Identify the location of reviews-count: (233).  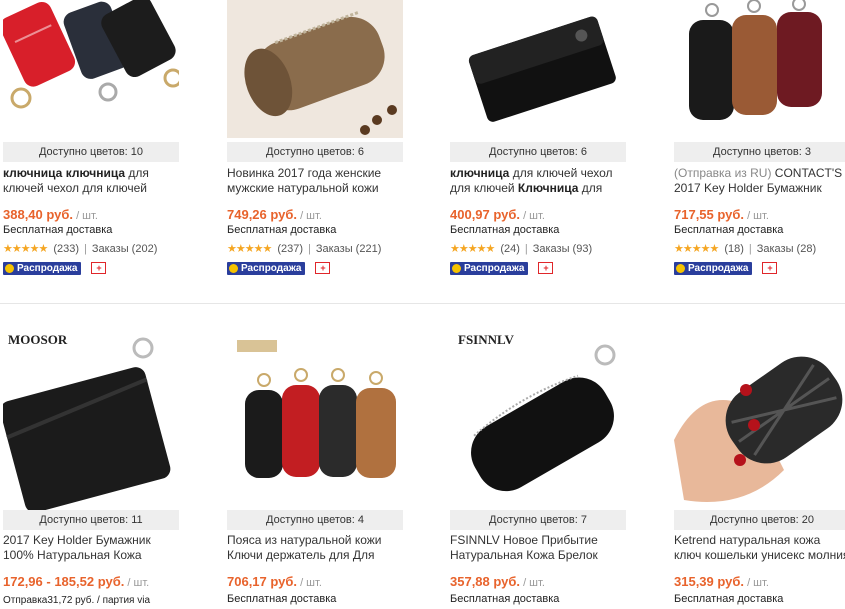
(66, 249).